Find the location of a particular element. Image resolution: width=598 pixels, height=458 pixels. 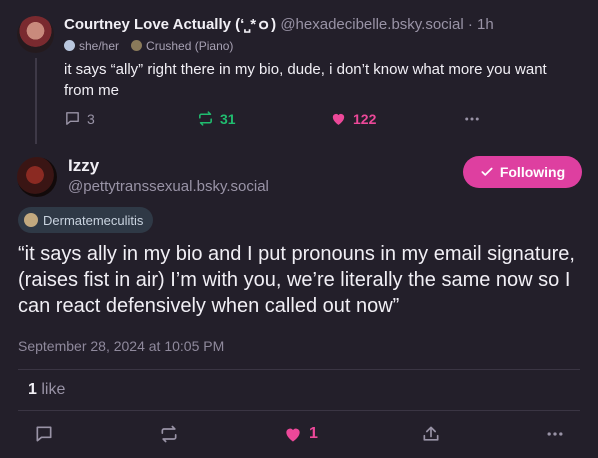

main-post-date: September 28, 2024 at 10:05 PM is located at coordinates (121, 346).